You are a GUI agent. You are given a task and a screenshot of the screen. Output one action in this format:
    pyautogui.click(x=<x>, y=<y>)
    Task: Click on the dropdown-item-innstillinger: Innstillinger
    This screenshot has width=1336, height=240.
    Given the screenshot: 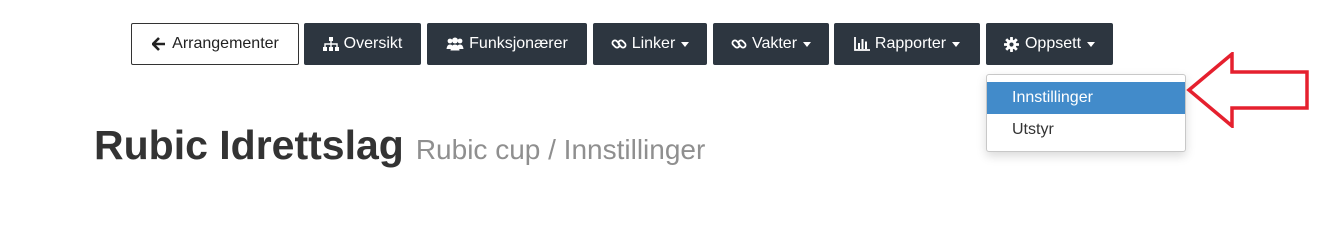 What is the action you would take?
    pyautogui.click(x=1086, y=98)
    